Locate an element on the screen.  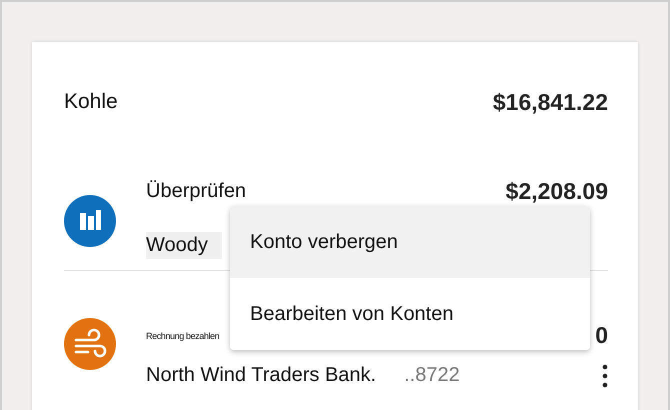
more-icon is located at coordinates (605, 376).